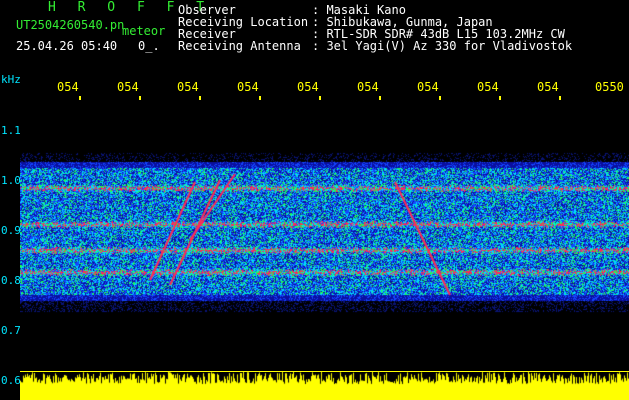 The height and width of the screenshot is (400, 629). I want to click on meteor-tag: meteor, so click(144, 31).